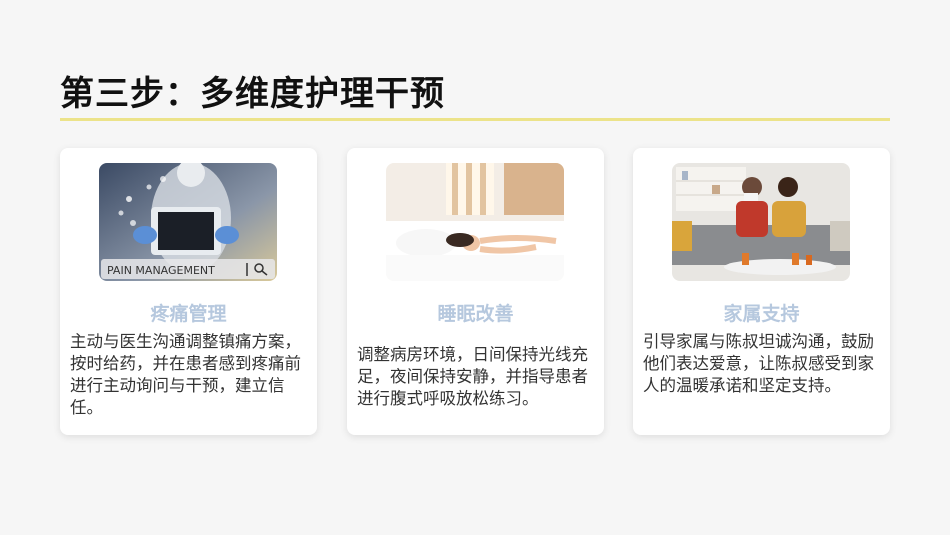  What do you see at coordinates (188, 314) in the screenshot?
I see `card-title: 疼痛管理` at bounding box center [188, 314].